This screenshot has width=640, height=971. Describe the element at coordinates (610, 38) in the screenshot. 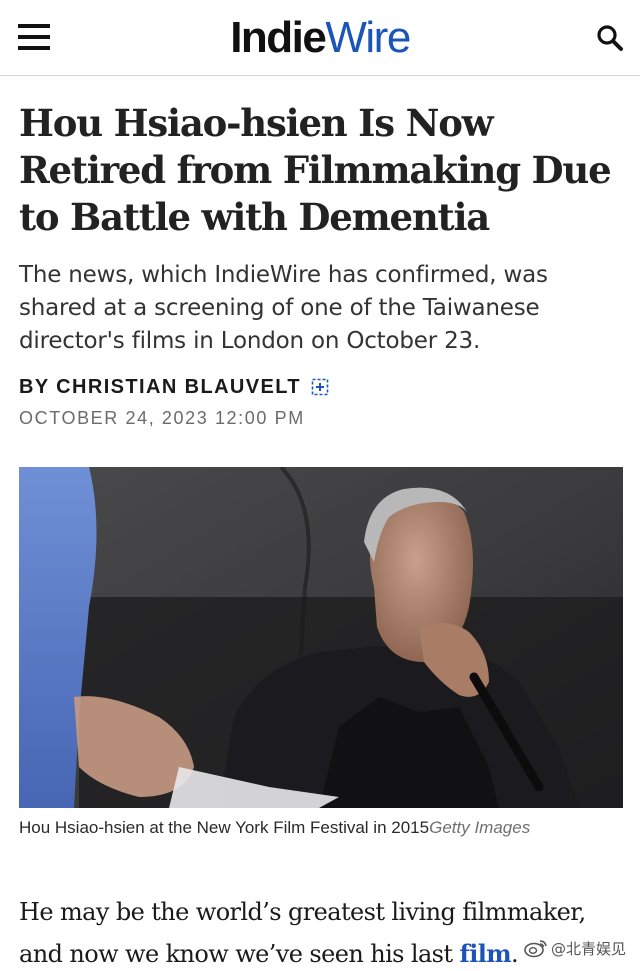

I see `search-icon` at that location.